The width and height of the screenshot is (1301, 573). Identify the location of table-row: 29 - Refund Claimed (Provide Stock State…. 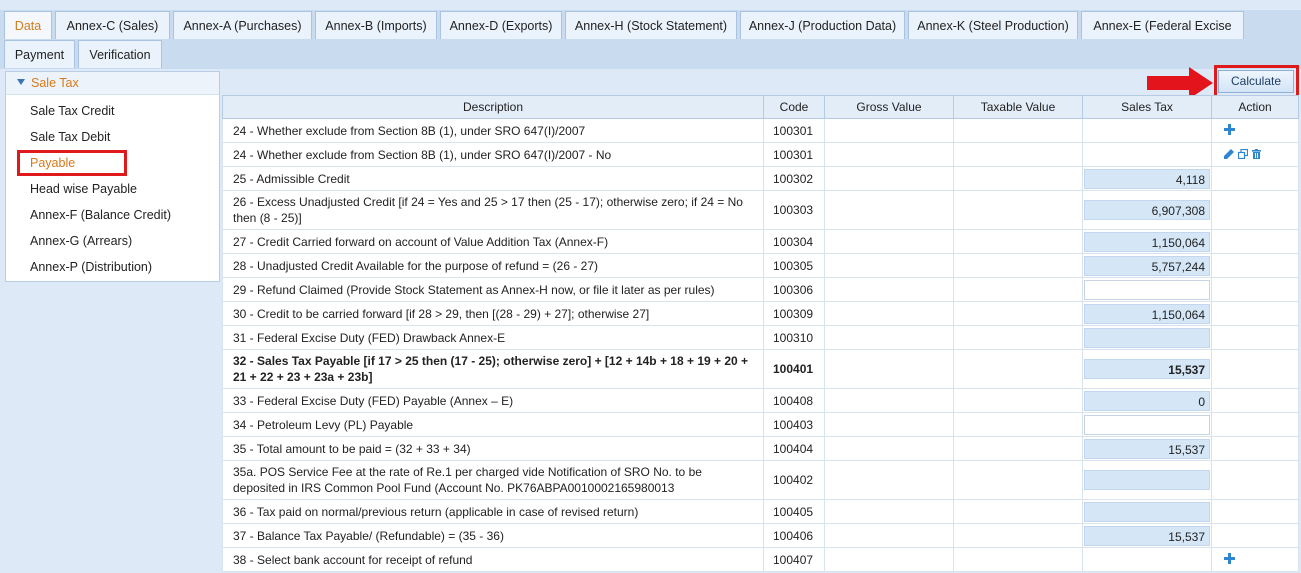
(760, 289).